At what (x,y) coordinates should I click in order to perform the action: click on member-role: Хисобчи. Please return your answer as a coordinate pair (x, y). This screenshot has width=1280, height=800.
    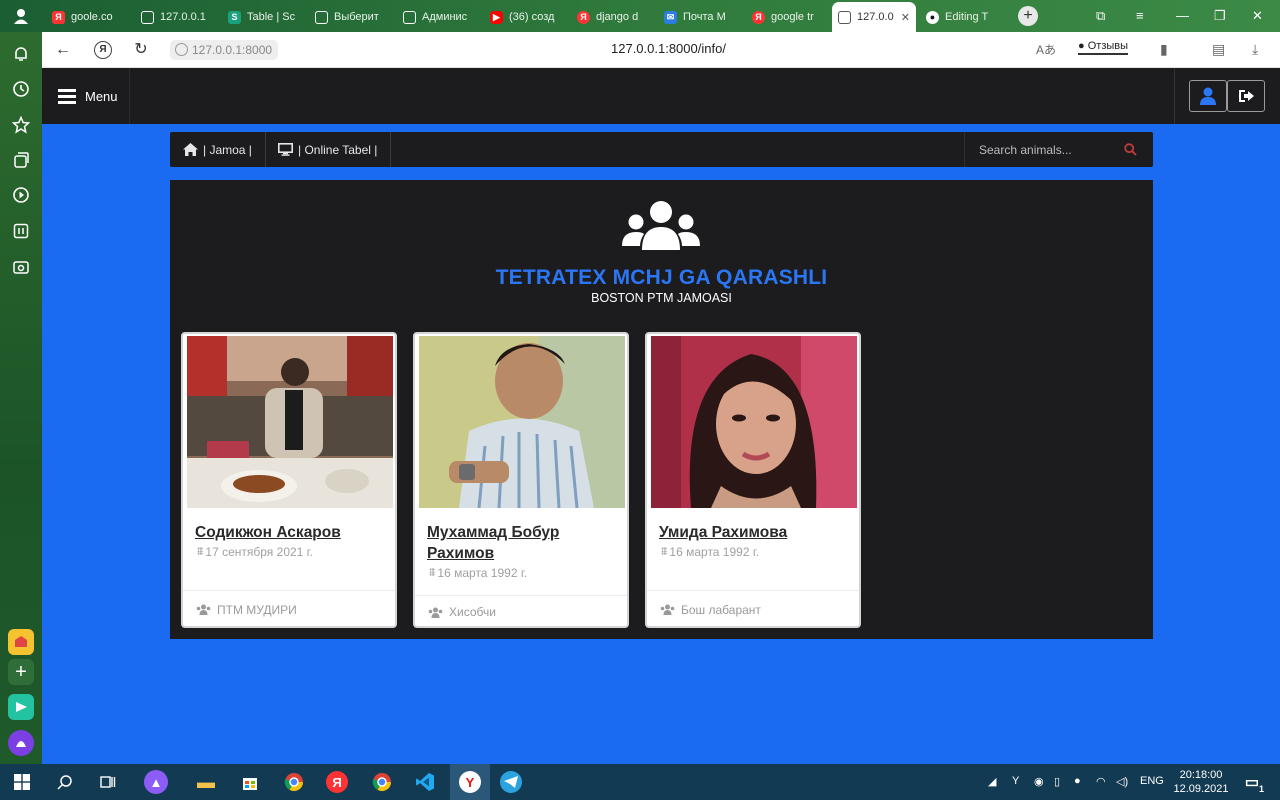
    Looking at the image, I should click on (521, 610).